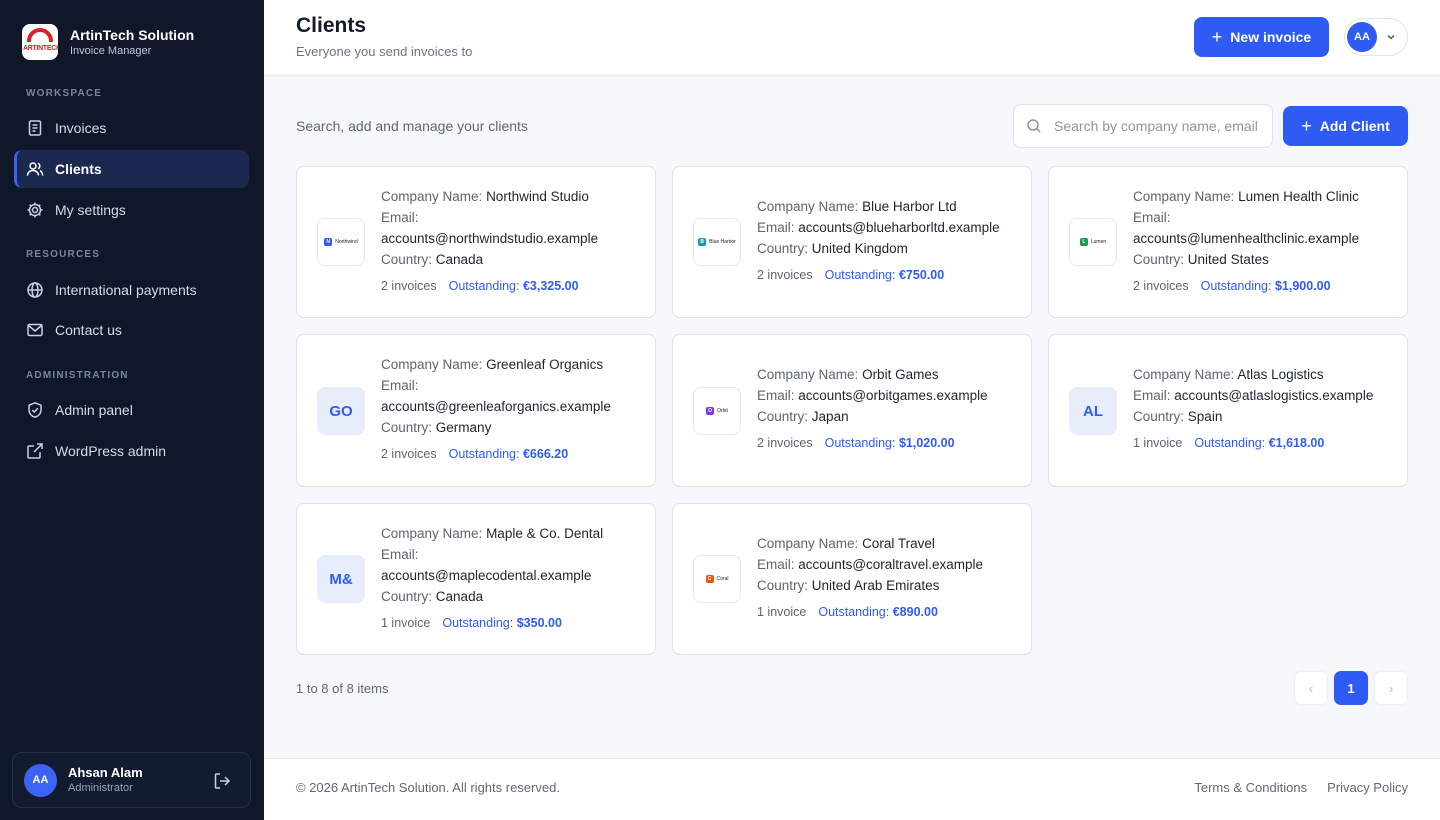 The width and height of the screenshot is (1440, 820). I want to click on client-email: accounts@maplecodental.example, so click(486, 575).